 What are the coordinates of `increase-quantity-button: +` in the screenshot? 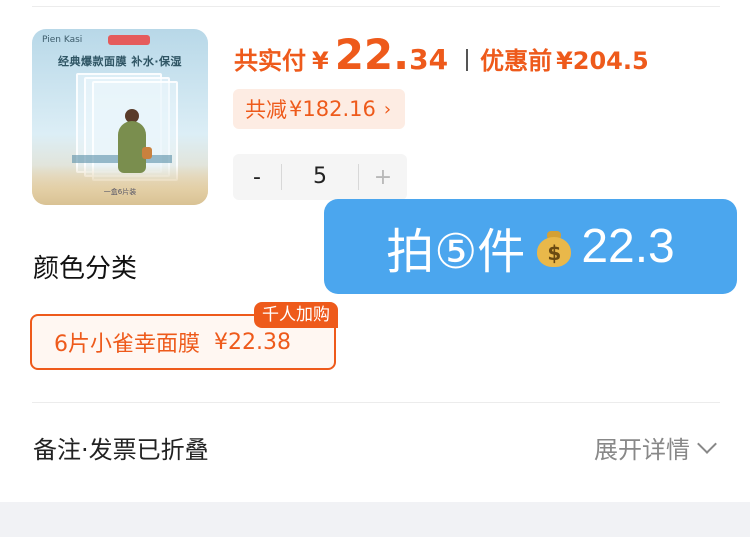 It's located at (383, 177).